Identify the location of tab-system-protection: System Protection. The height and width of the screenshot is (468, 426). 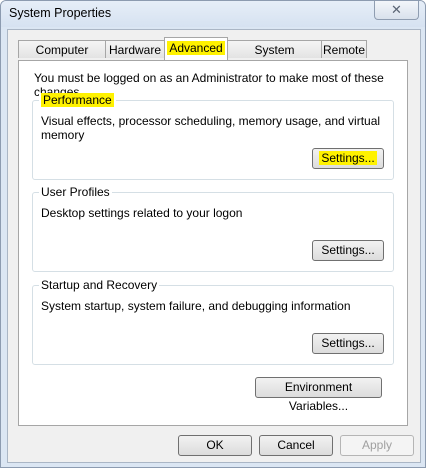
(274, 57).